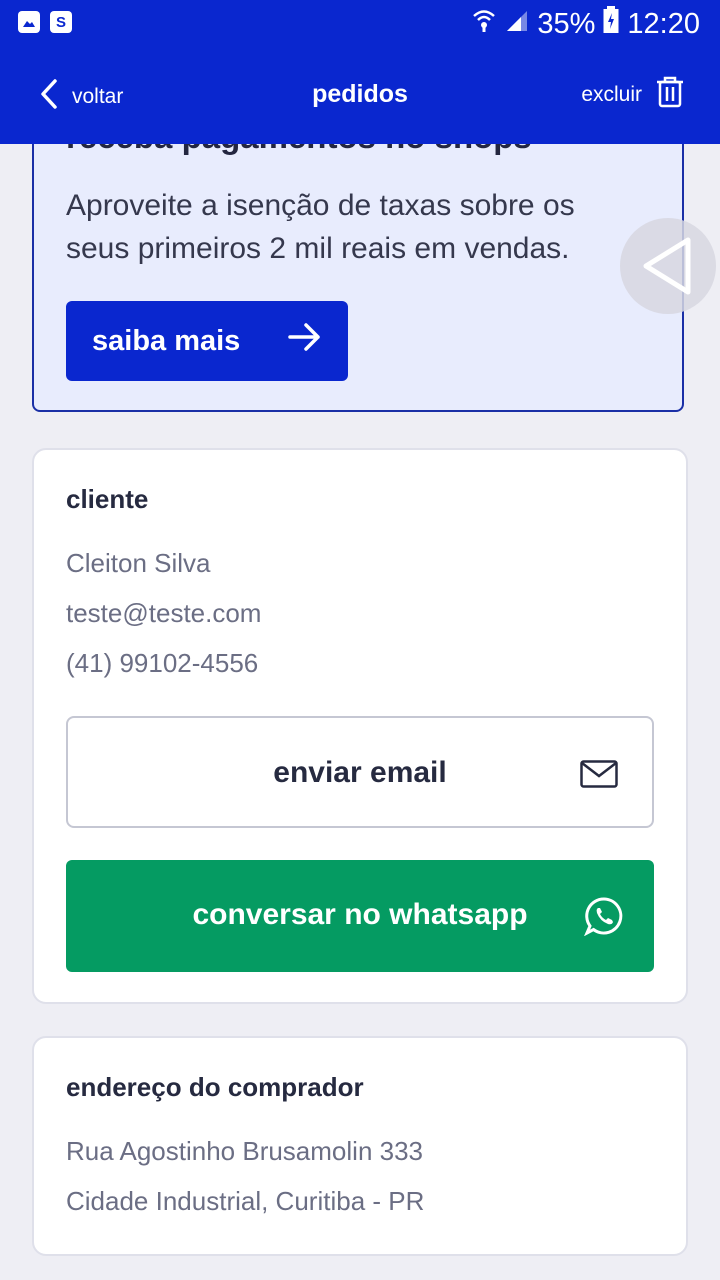 The width and height of the screenshot is (720, 1280). What do you see at coordinates (29, 22) in the screenshot?
I see `image-icon` at bounding box center [29, 22].